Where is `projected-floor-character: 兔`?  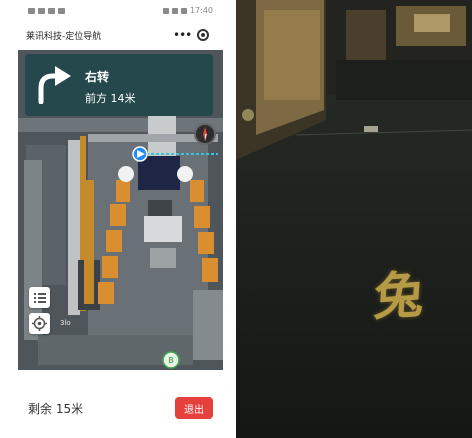 projected-floor-character: 兔 is located at coordinates (399, 295).